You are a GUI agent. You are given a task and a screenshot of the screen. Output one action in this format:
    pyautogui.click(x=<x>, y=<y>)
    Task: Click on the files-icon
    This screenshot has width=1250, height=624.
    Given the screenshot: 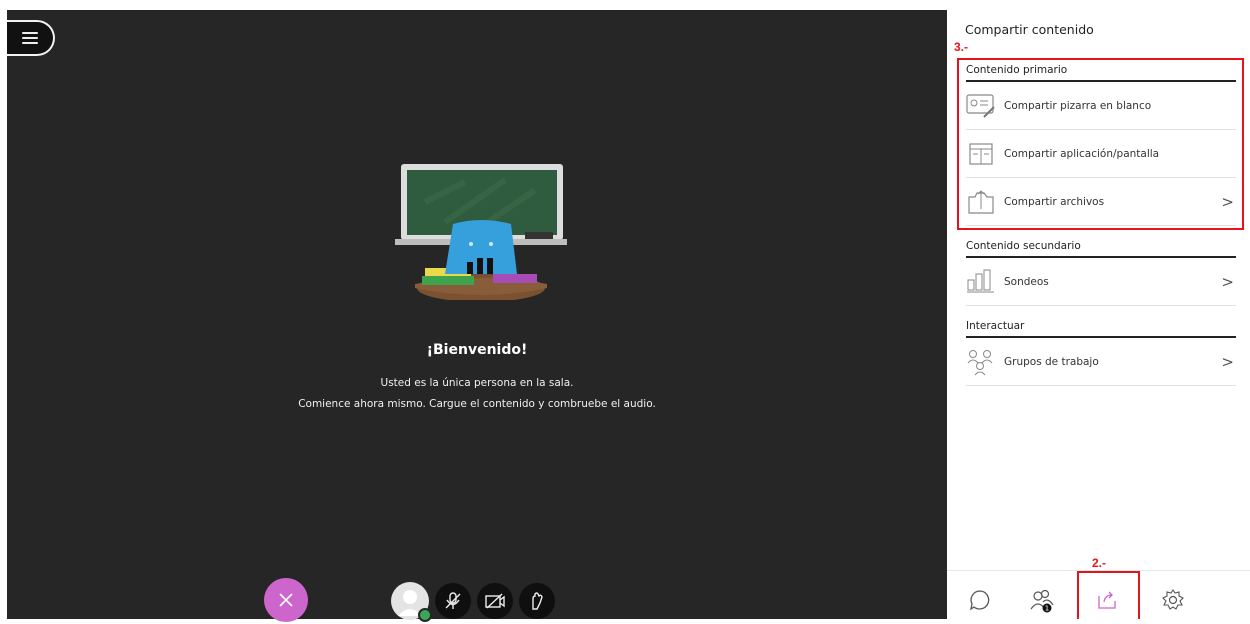 What is the action you would take?
    pyautogui.click(x=981, y=202)
    